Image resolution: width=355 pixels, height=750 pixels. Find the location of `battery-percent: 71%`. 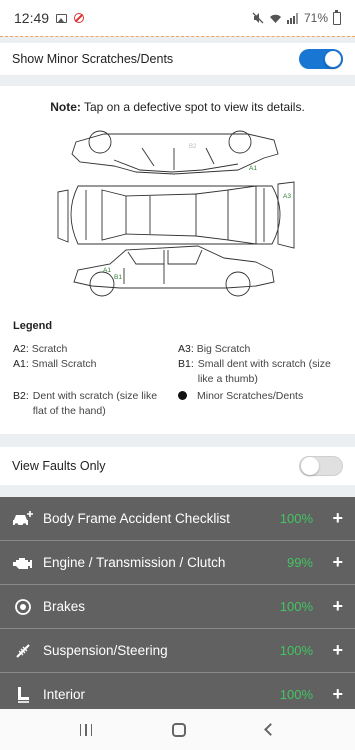

battery-percent: 71% is located at coordinates (315, 18).